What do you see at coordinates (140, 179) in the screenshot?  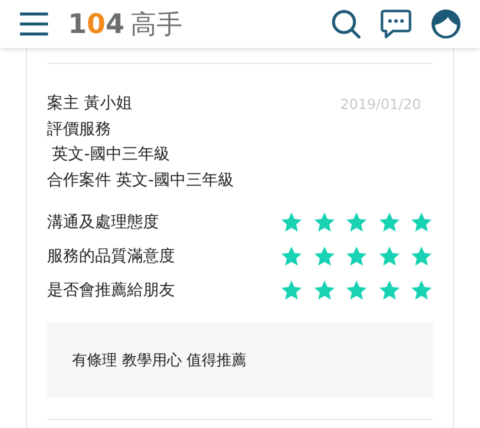 I see `case-name: 合作案件 英文-國中三年級` at bounding box center [140, 179].